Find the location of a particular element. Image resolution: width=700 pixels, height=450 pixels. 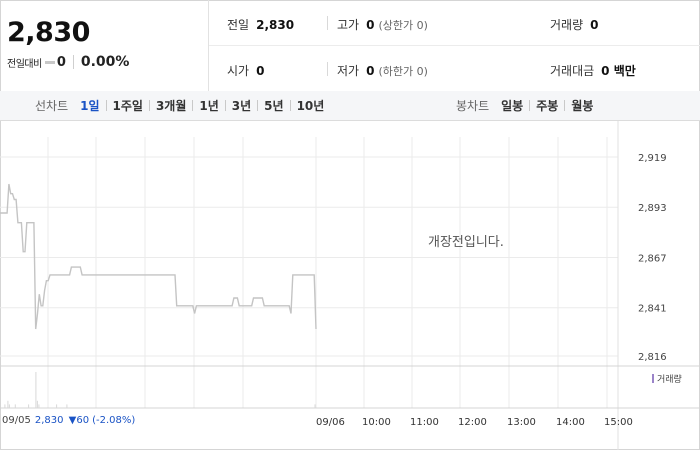

low-value: 0 is located at coordinates (370, 71).